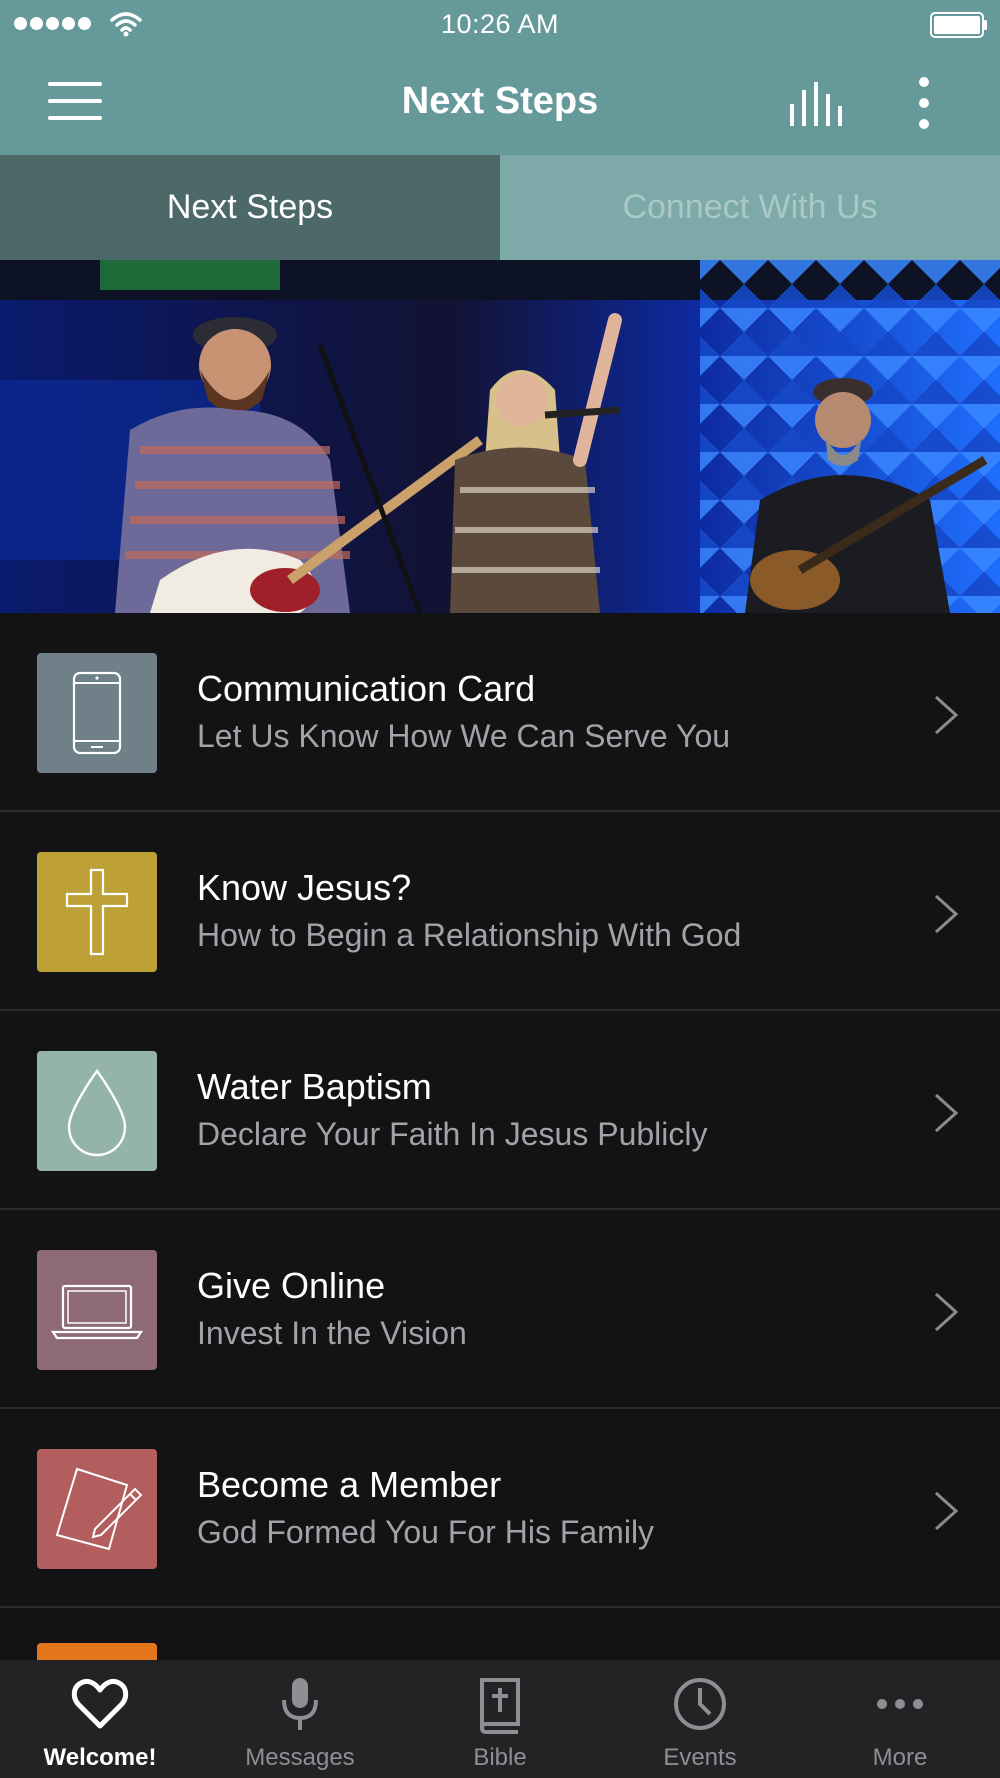 The height and width of the screenshot is (1778, 1000). I want to click on know-jesus-tile, so click(97, 912).